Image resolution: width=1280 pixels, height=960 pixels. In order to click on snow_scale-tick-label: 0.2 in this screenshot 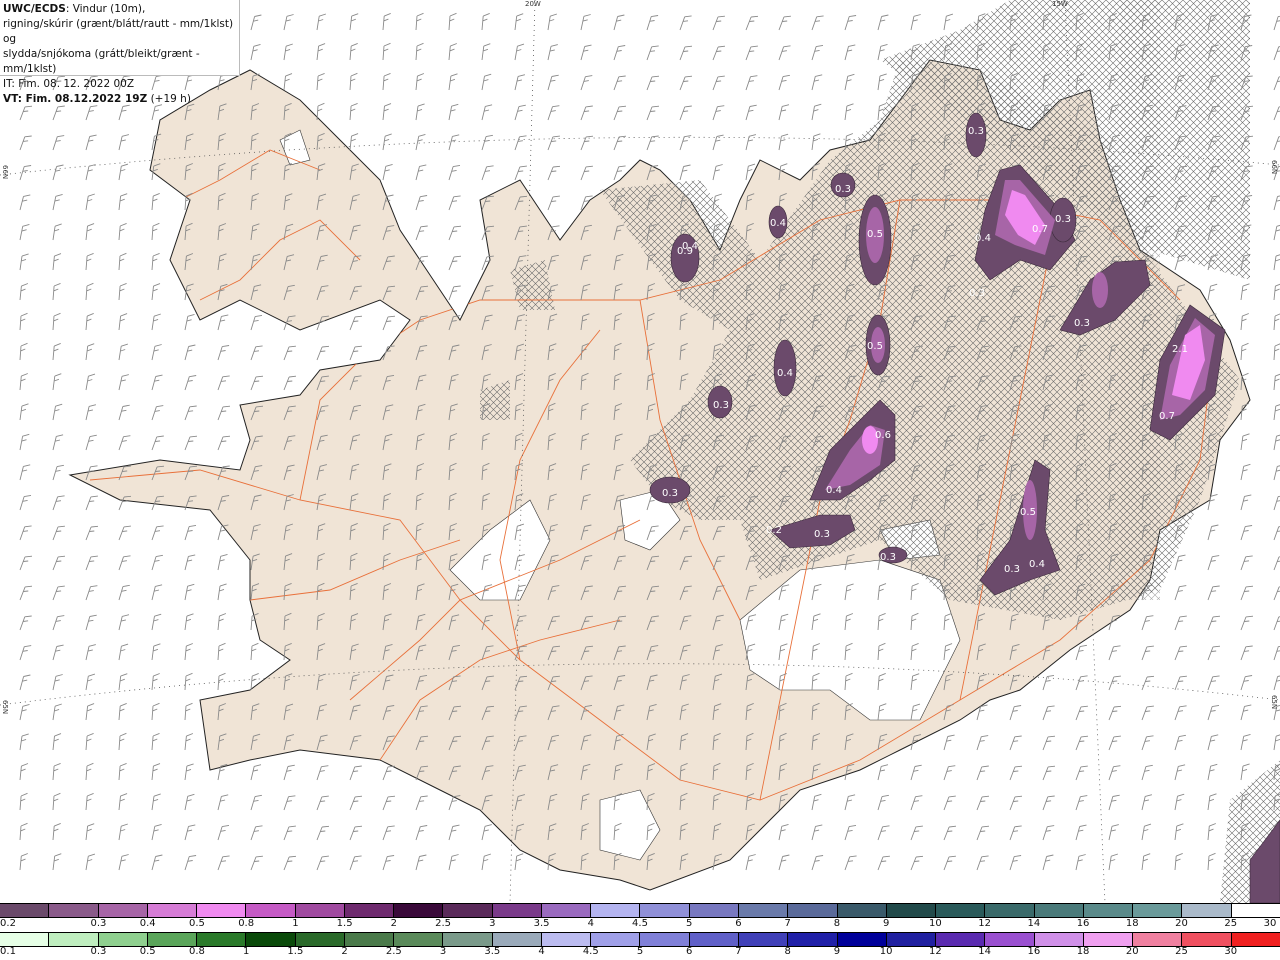, I will do `click(8, 923)`.